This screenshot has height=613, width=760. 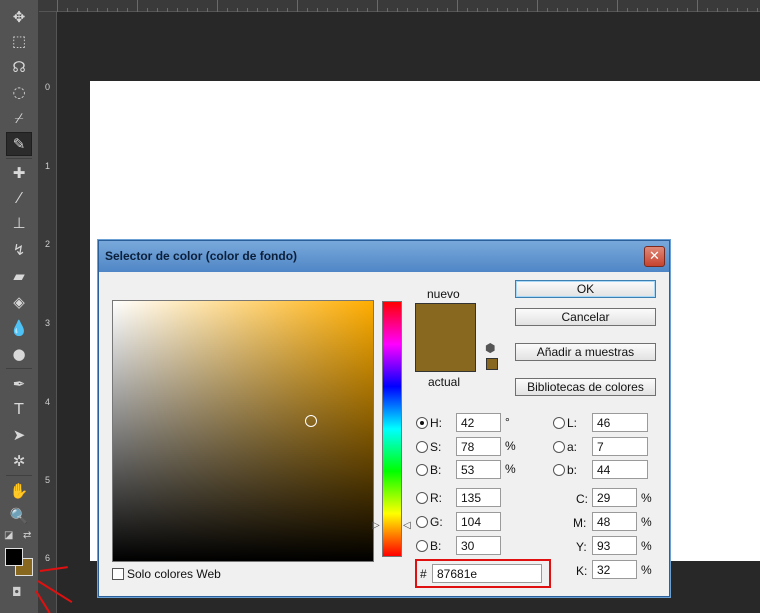 What do you see at coordinates (19, 198) in the screenshot?
I see `brush-tool-icon: ⁄` at bounding box center [19, 198].